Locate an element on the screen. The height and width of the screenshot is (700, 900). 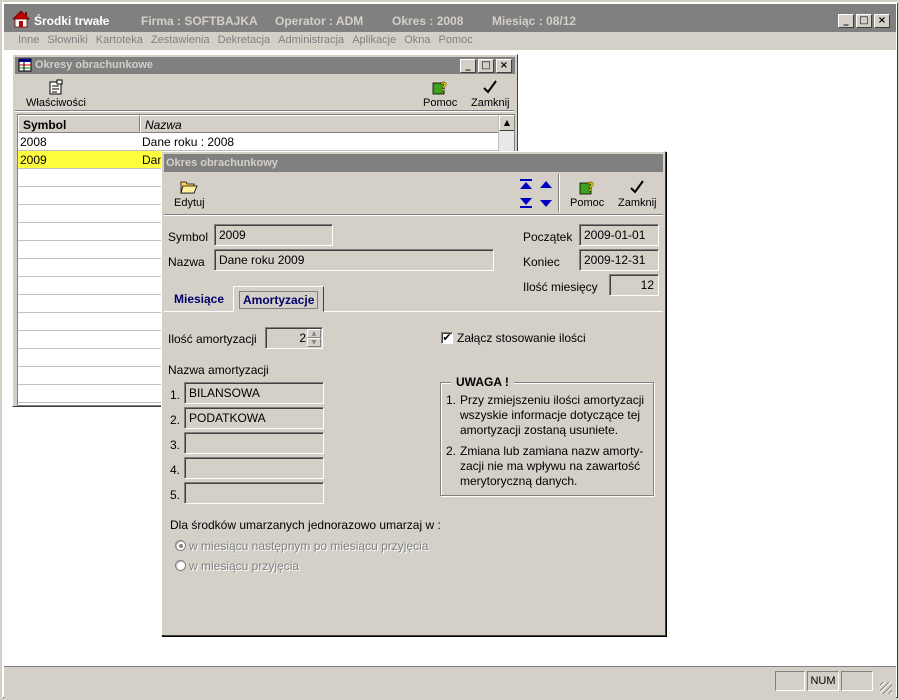
amortization-count-label: Ilość amortyzacji is located at coordinates (212, 339).